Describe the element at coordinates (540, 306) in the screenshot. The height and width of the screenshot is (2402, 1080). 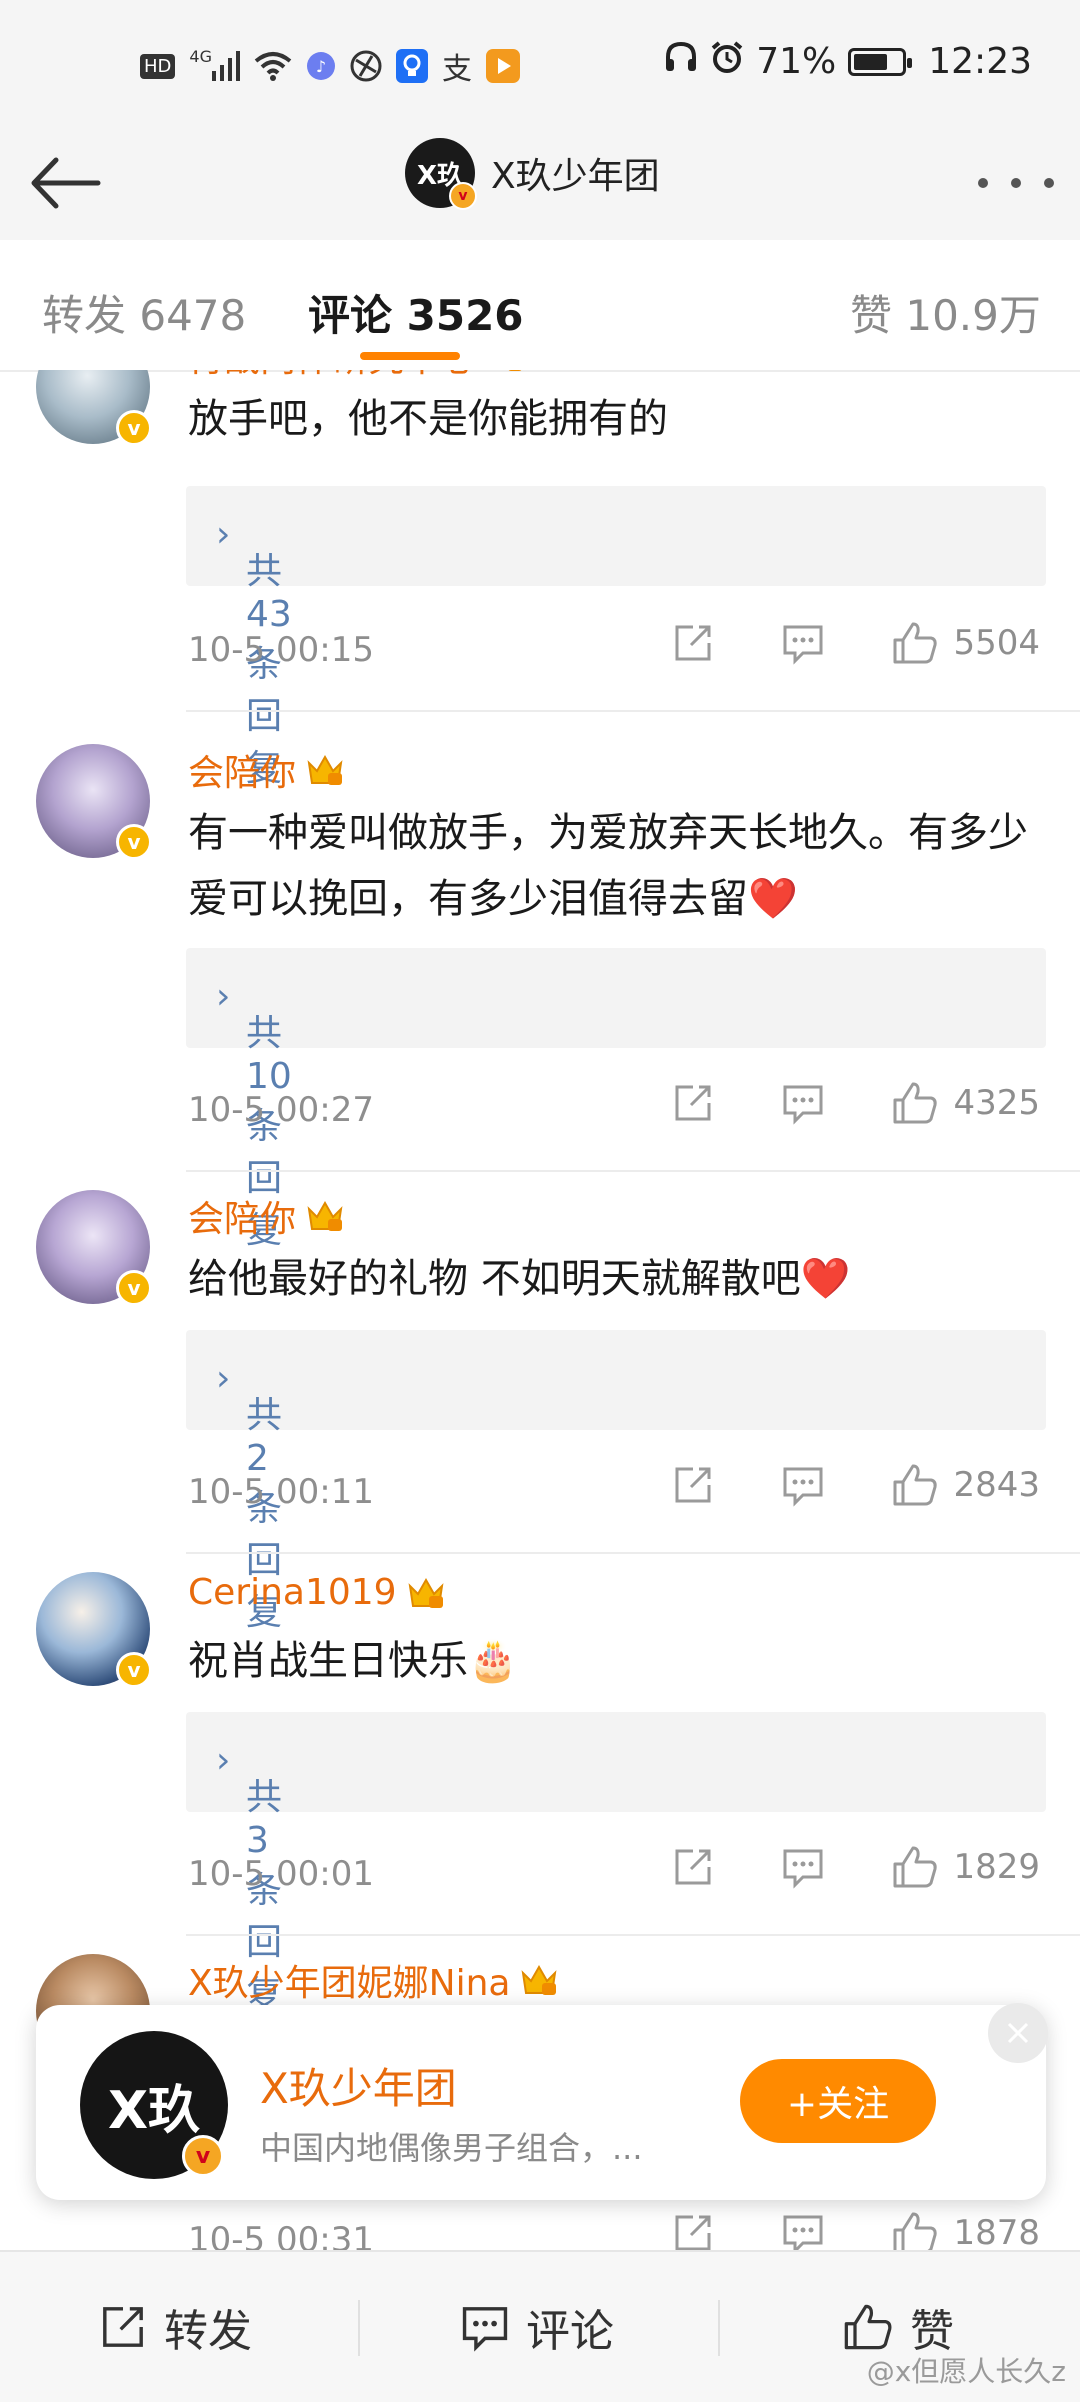
I see `tab-bar: 转发 6478 评论 3526 赞 10.9万` at that location.